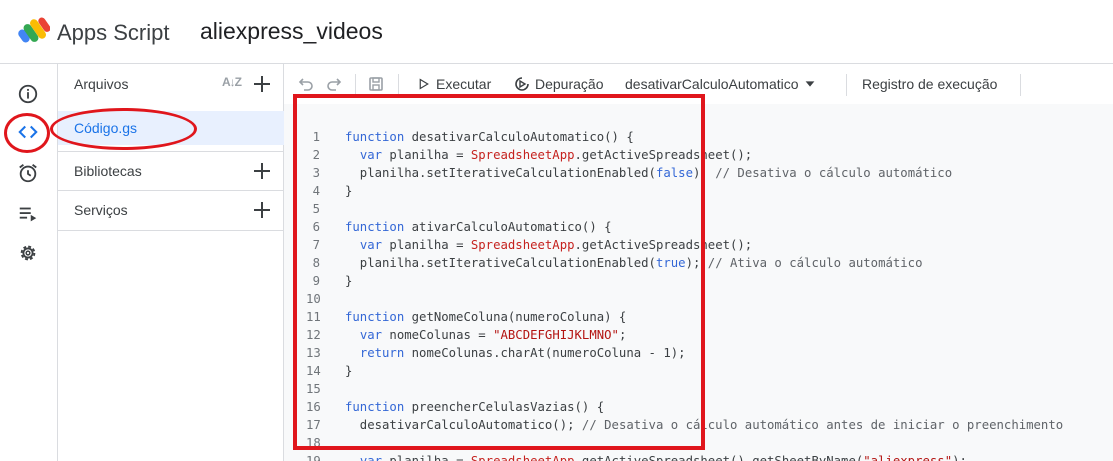  What do you see at coordinates (171, 128) in the screenshot?
I see `file-item-codigo-gs: Código.gs` at bounding box center [171, 128].